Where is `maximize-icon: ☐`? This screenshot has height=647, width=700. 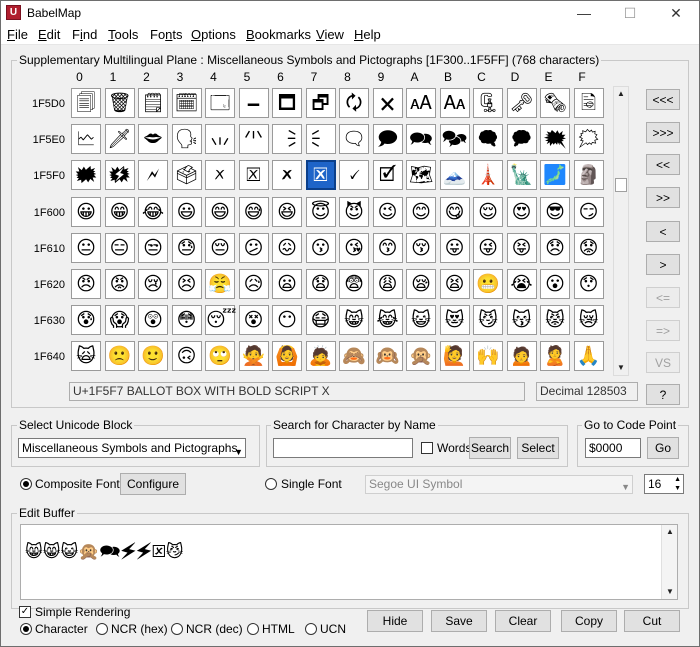
maximize-icon: ☐ is located at coordinates (630, 13).